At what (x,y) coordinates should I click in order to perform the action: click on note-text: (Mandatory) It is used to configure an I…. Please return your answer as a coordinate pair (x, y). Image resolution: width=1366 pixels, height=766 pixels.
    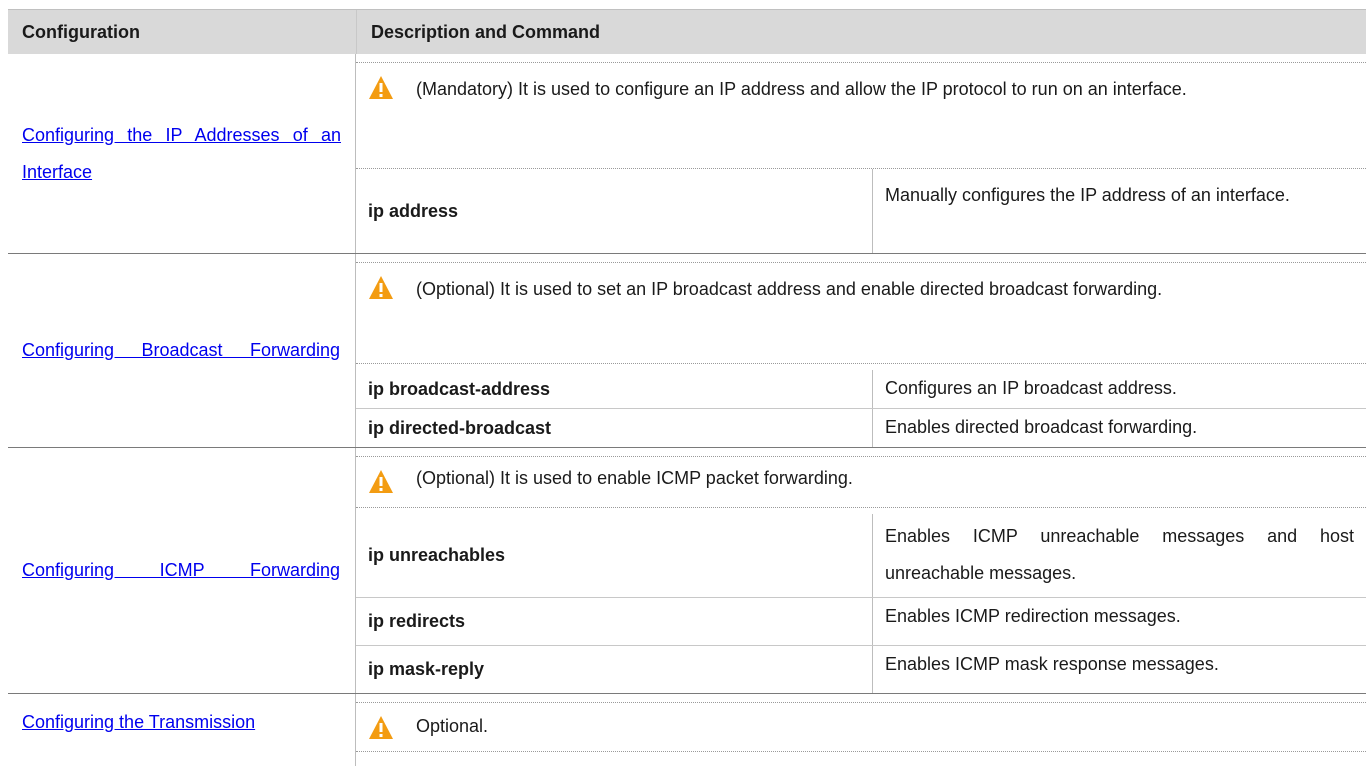
    Looking at the image, I should click on (801, 89).